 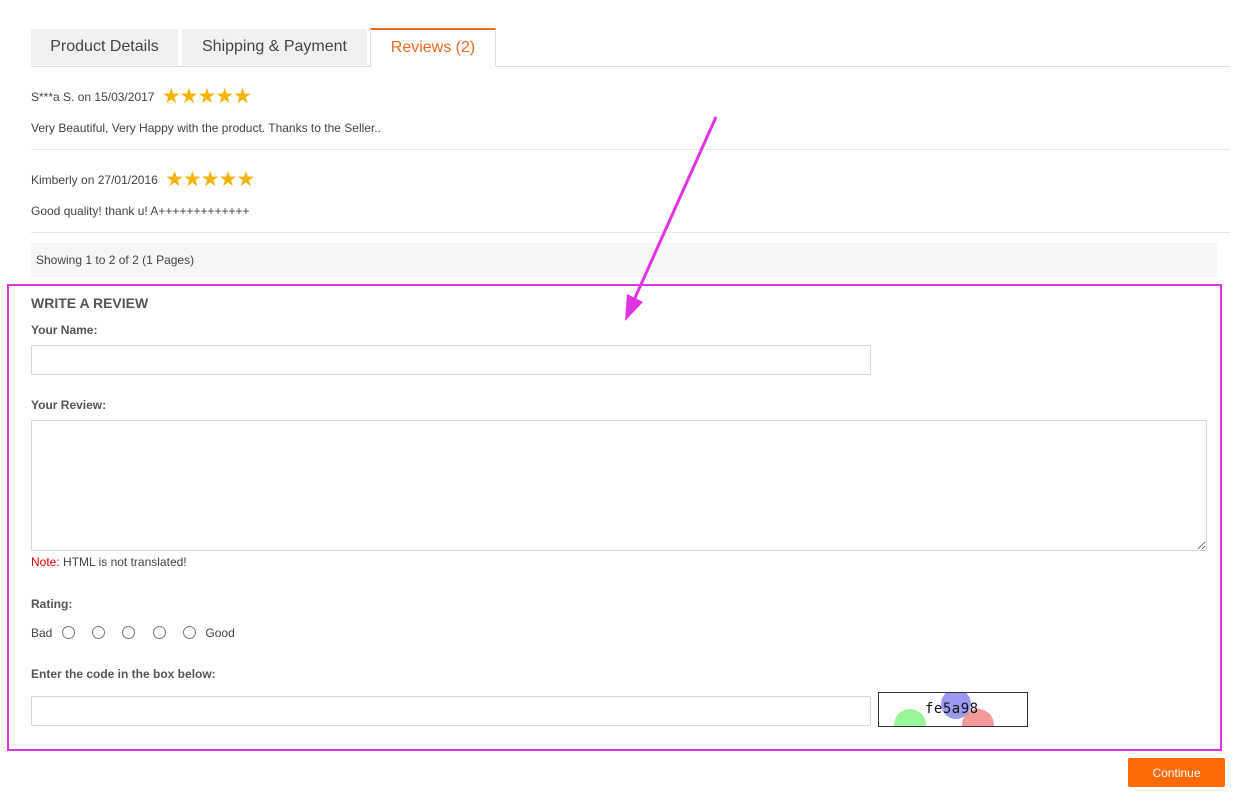 I want to click on name-input, so click(x=451, y=360).